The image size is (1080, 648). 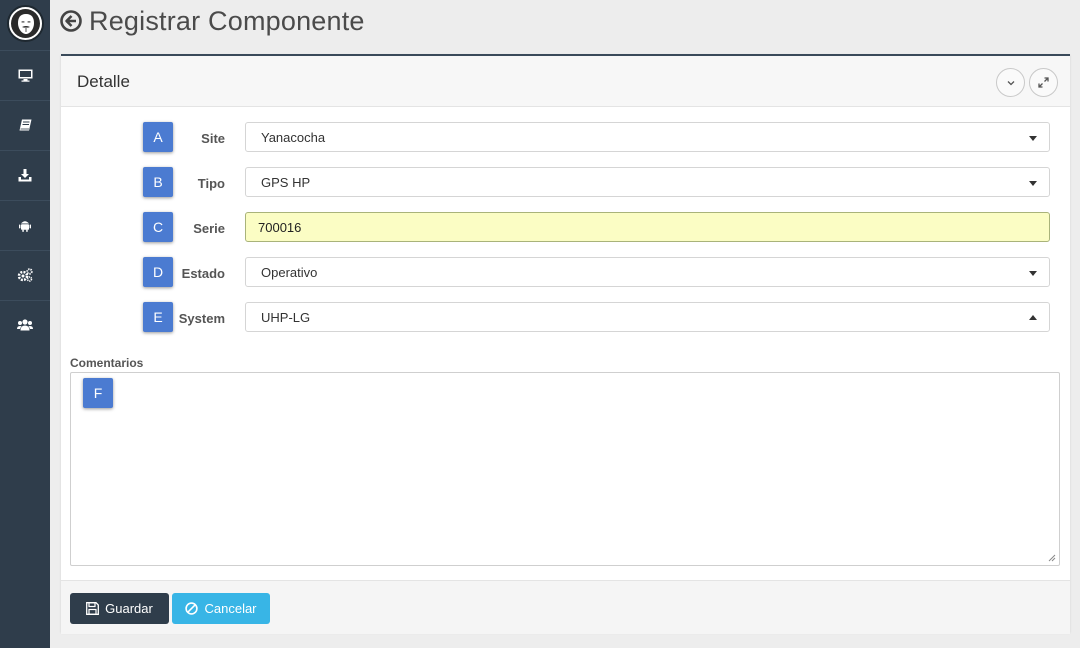 I want to click on ban-icon, so click(x=192, y=608).